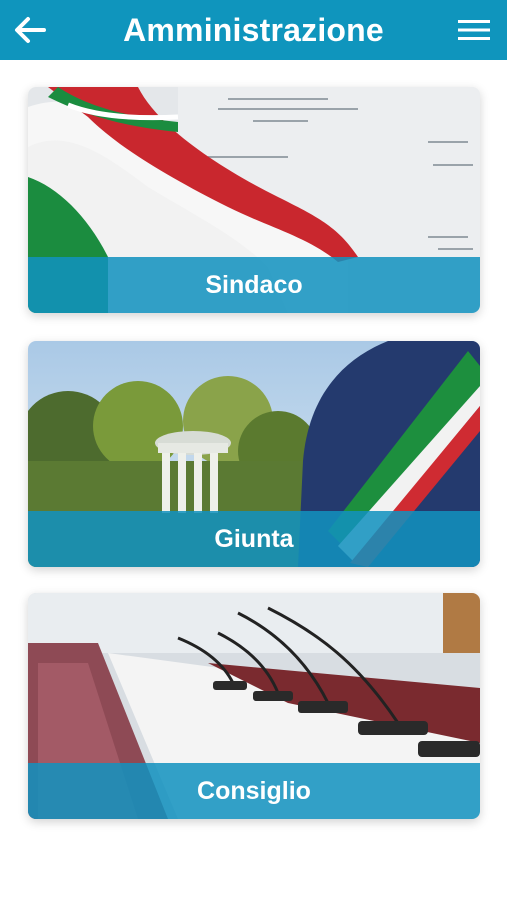 This screenshot has height=900, width=507. I want to click on arrow-left-icon, so click(30, 30).